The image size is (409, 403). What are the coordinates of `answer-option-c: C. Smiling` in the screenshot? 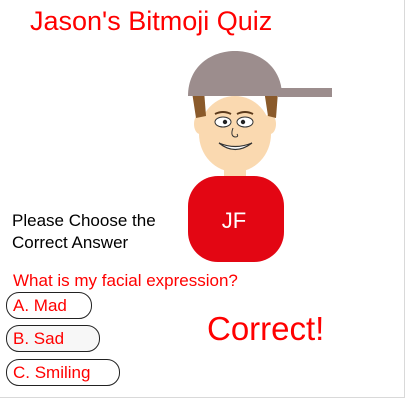 It's located at (63, 372).